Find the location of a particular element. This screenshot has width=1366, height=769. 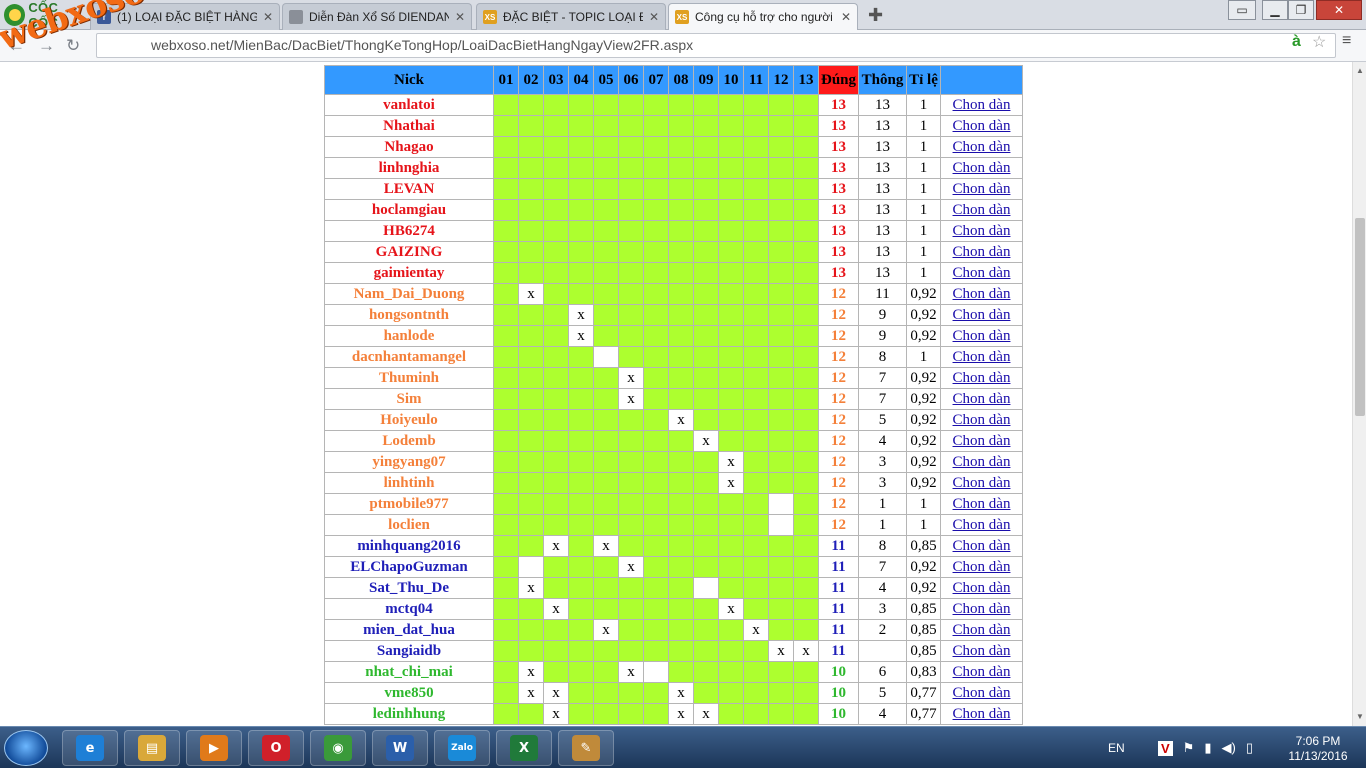

browser-tab-3: XS ĐẶC BIỆT - TOPIC LOẠI ĐẶ ✕ is located at coordinates (571, 16).